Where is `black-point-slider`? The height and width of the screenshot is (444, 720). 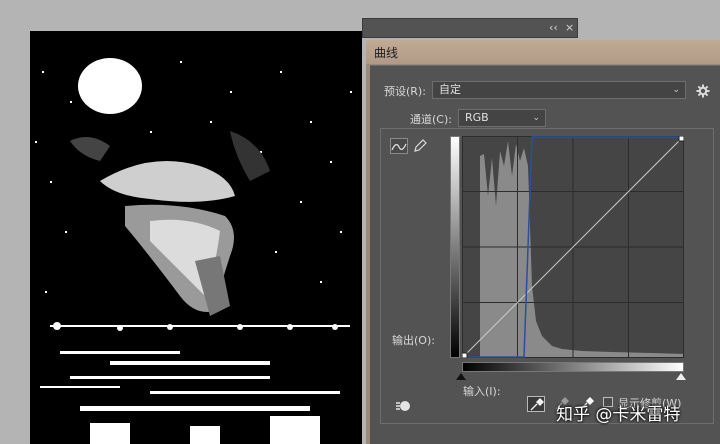 black-point-slider is located at coordinates (461, 376).